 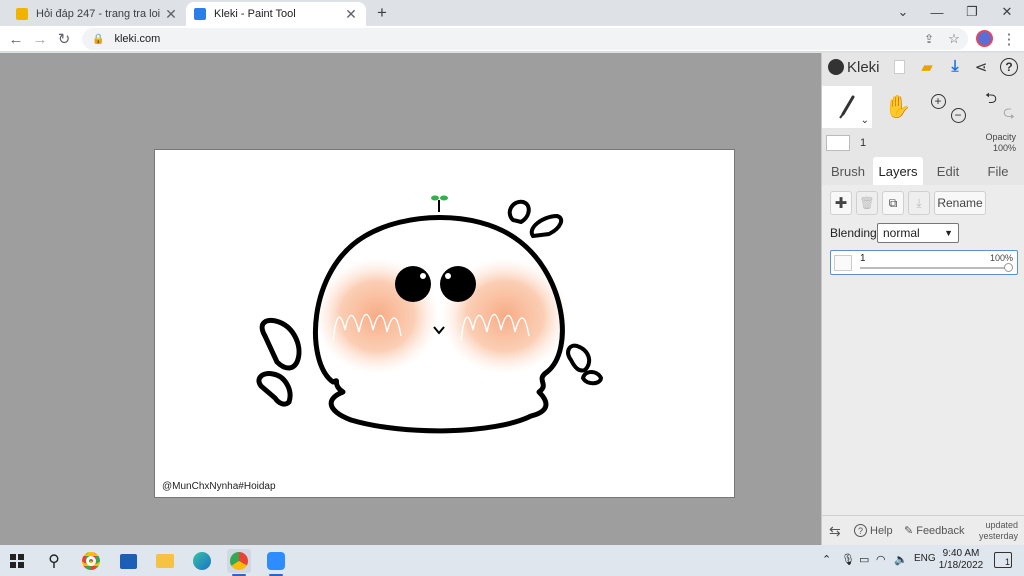 What do you see at coordinates (382, 13) in the screenshot?
I see `new-tab-button: +` at bounding box center [382, 13].